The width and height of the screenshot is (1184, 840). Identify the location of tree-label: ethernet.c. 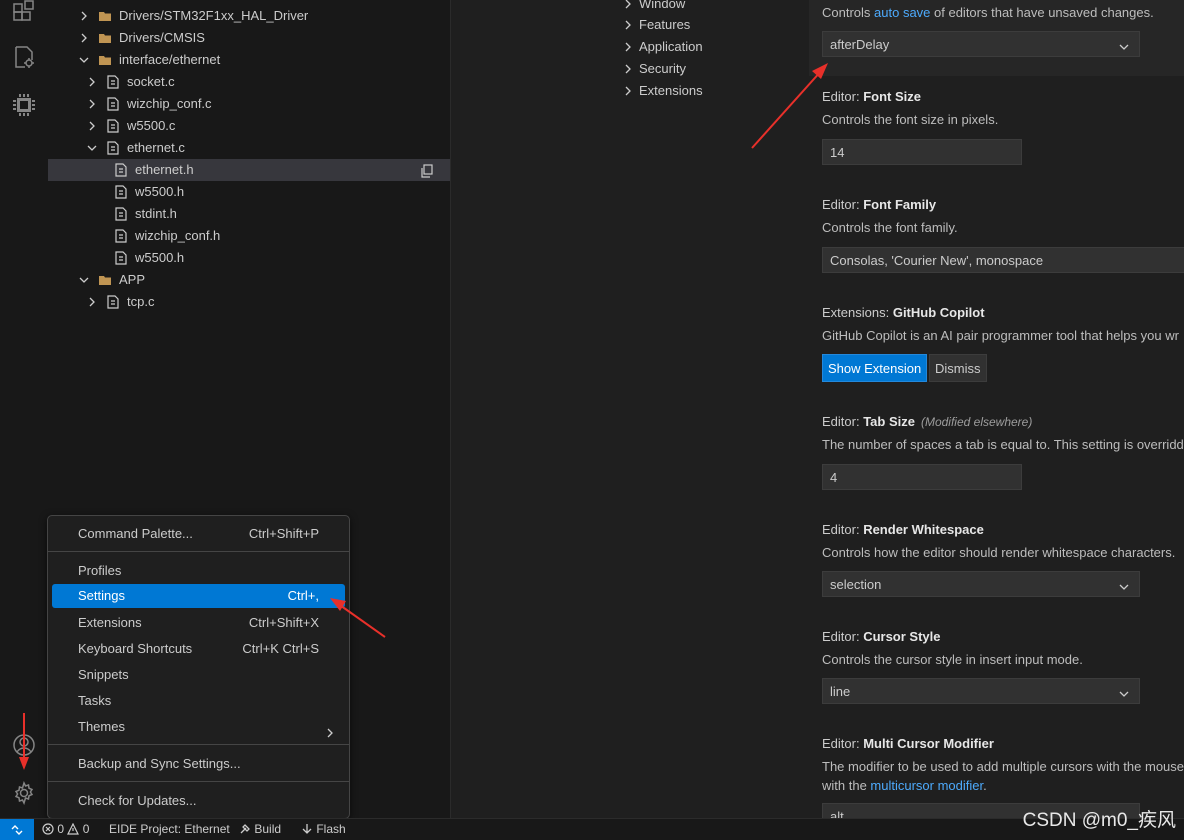
(156, 147).